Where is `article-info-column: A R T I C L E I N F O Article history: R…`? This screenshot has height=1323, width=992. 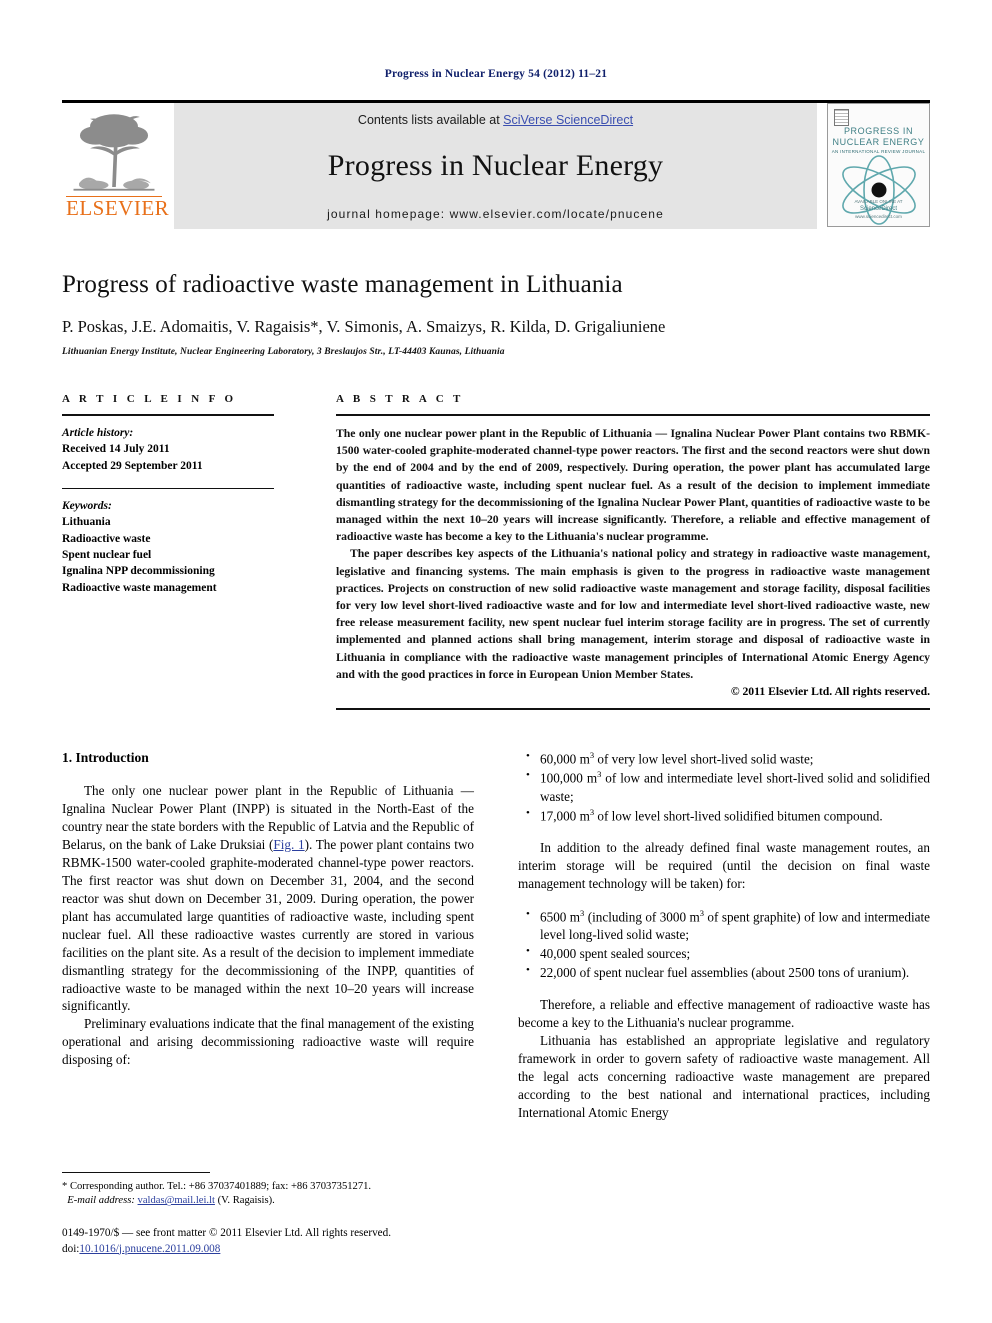
article-info-column: A R T I C L E I N F O Article history: R… is located at coordinates (181, 551).